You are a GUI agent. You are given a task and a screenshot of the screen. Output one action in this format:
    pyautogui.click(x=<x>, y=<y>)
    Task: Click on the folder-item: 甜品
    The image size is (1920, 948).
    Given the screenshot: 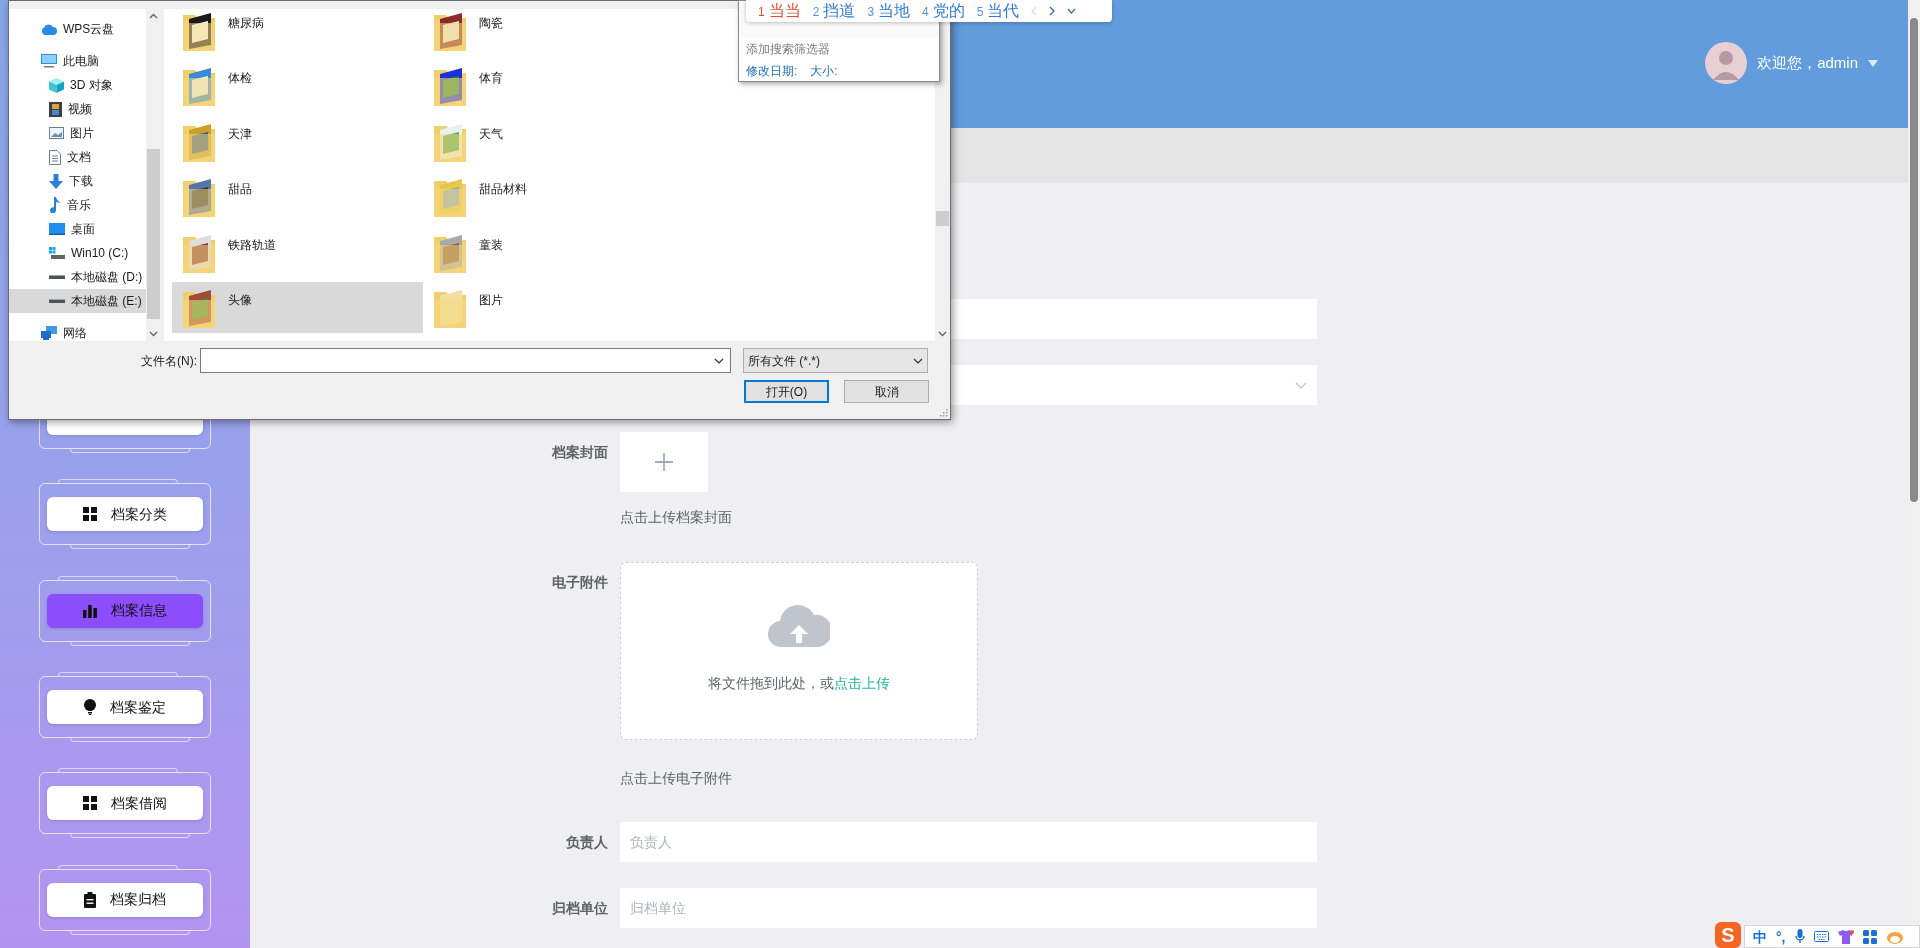 What is the action you would take?
    pyautogui.click(x=297, y=196)
    